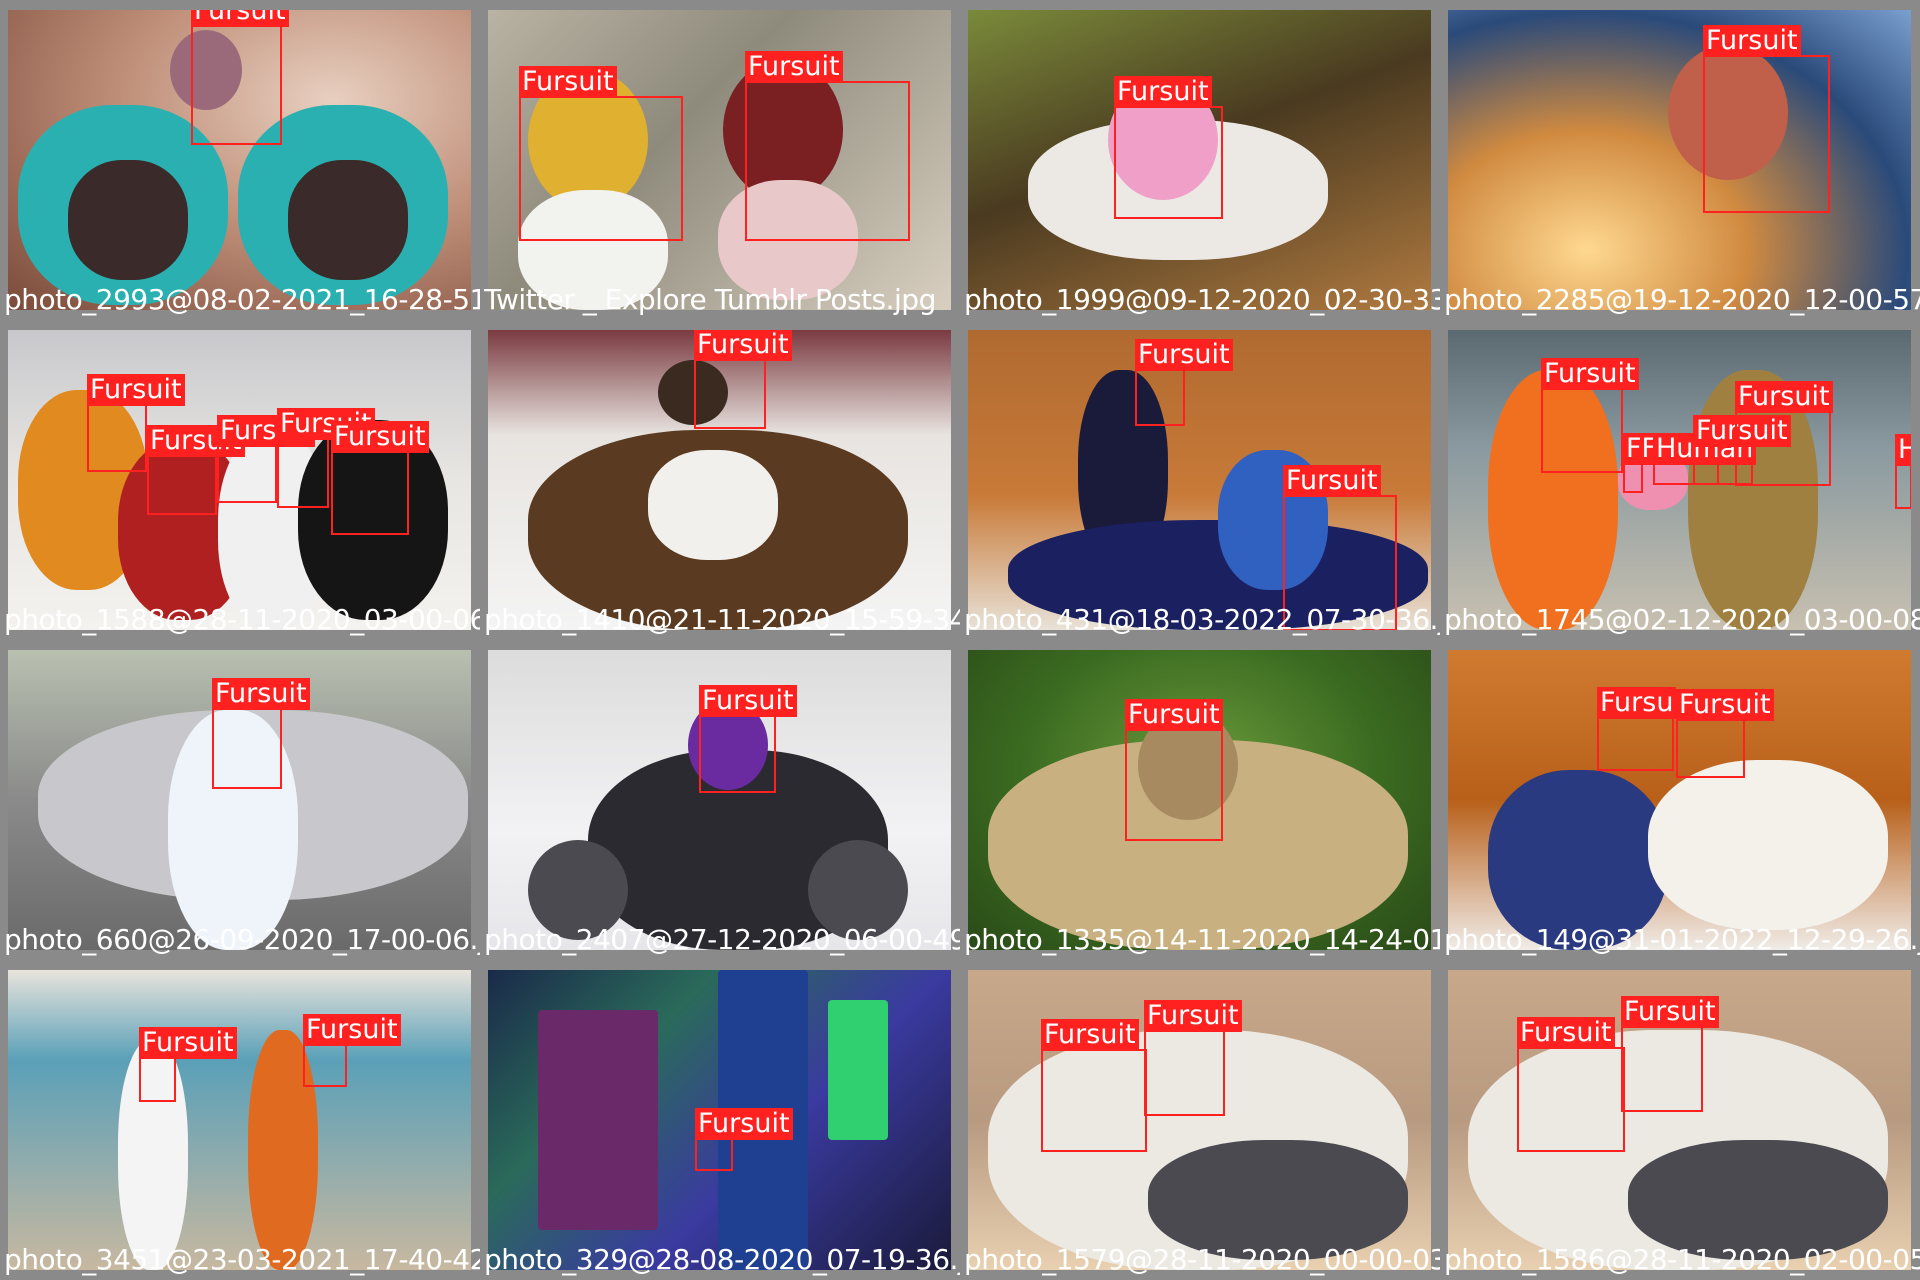 The width and height of the screenshot is (1920, 1280). What do you see at coordinates (242, 299) in the screenshot?
I see `file-name: photo_2993@08-02-2021_16-28-51.jpg` at bounding box center [242, 299].